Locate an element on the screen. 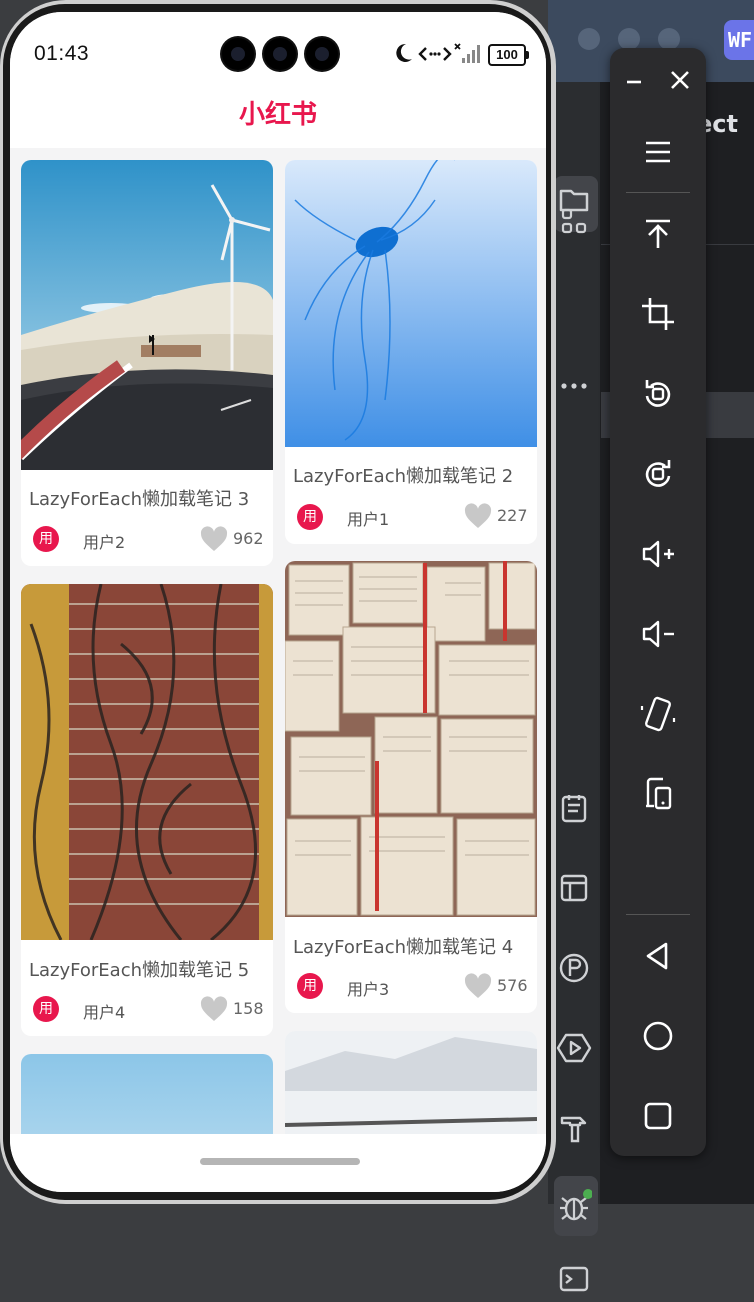 The width and height of the screenshot is (754, 1302). jellyfish-photo is located at coordinates (411, 303).